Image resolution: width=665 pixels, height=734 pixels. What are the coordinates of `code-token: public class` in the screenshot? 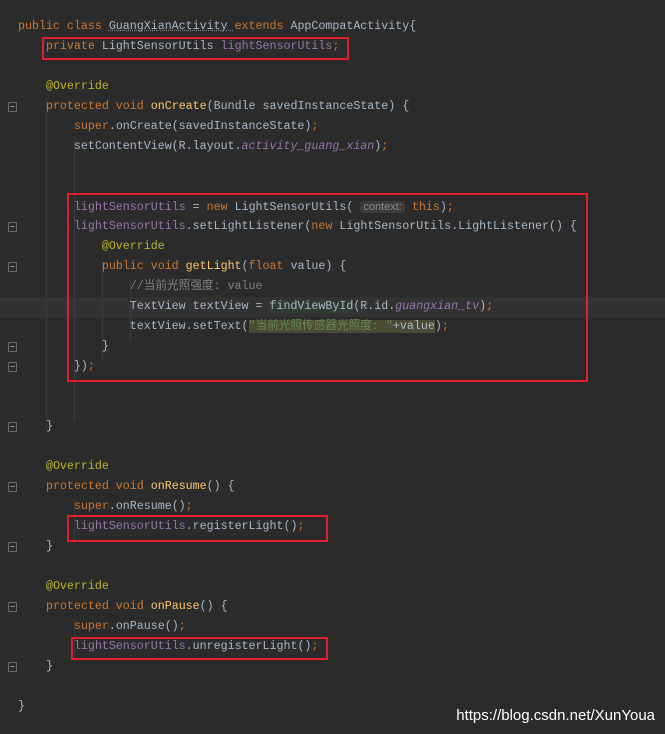 It's located at (63, 26).